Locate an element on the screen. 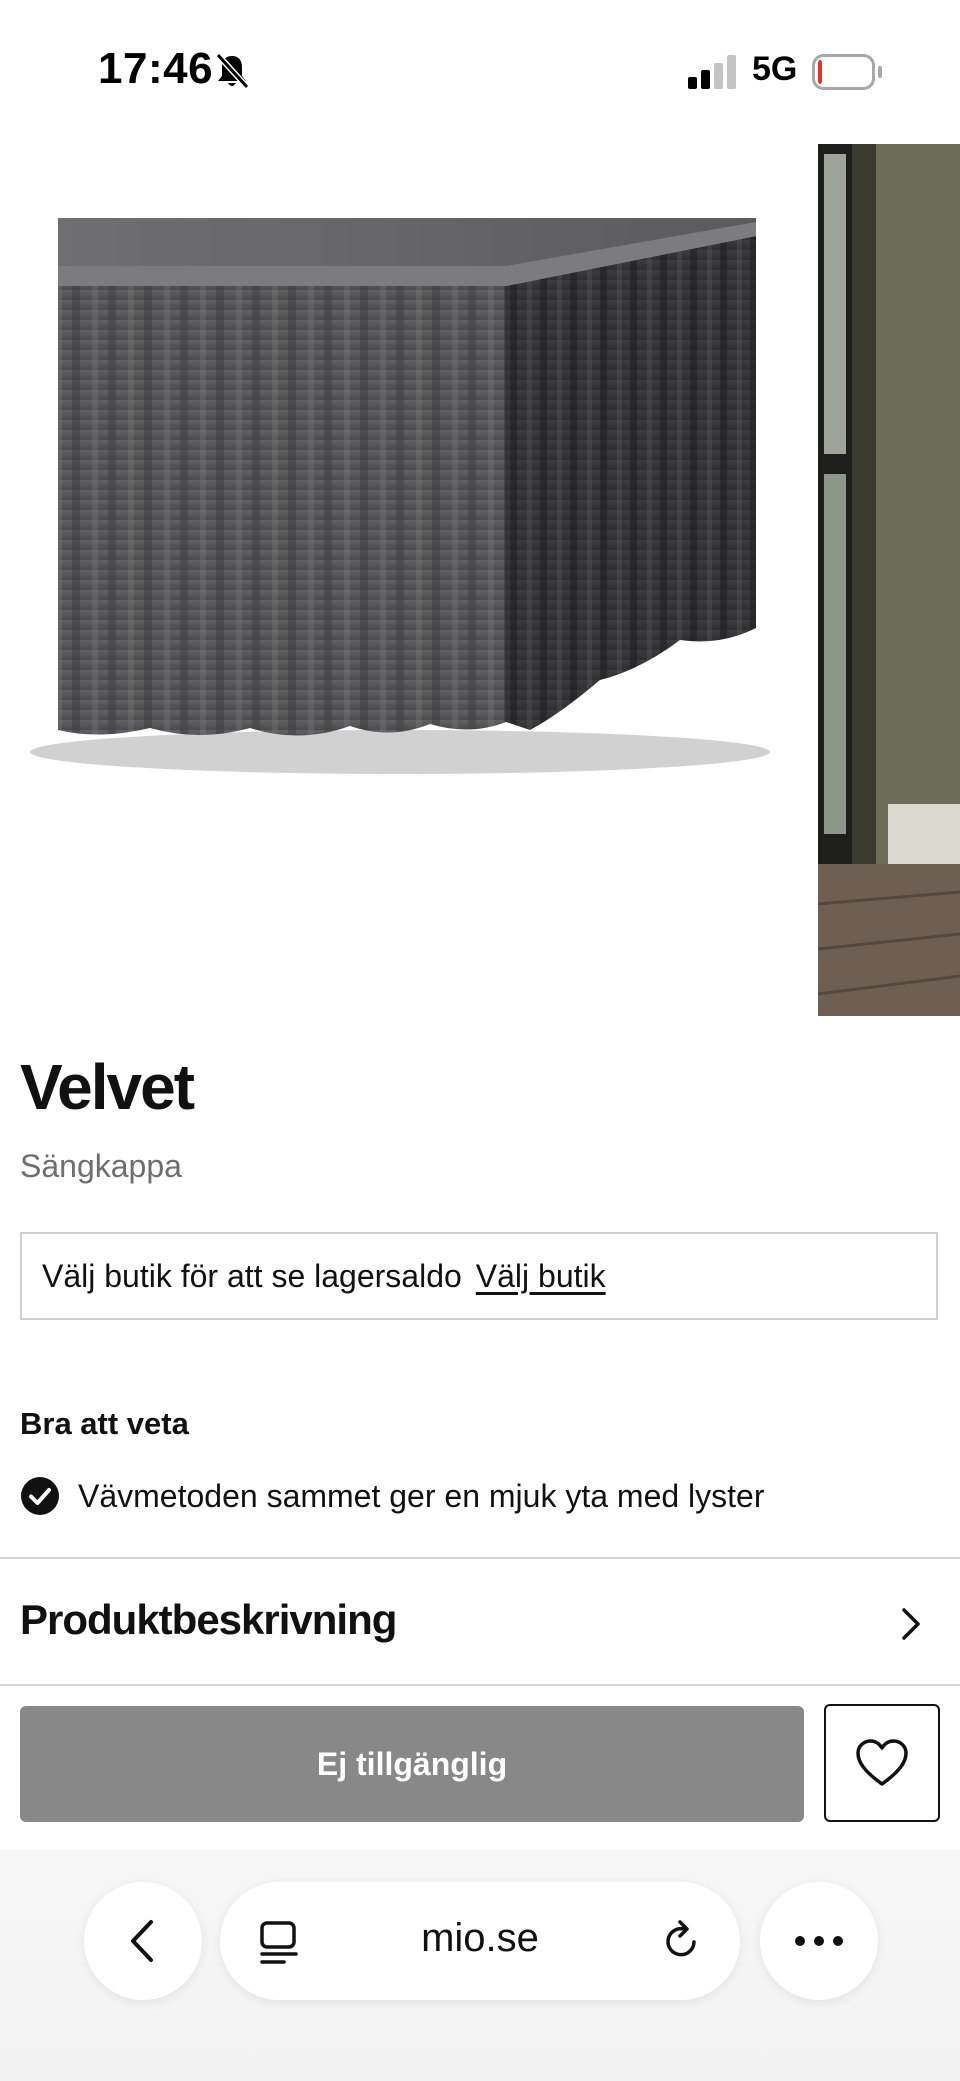  battery-low-icon is located at coordinates (847, 72).